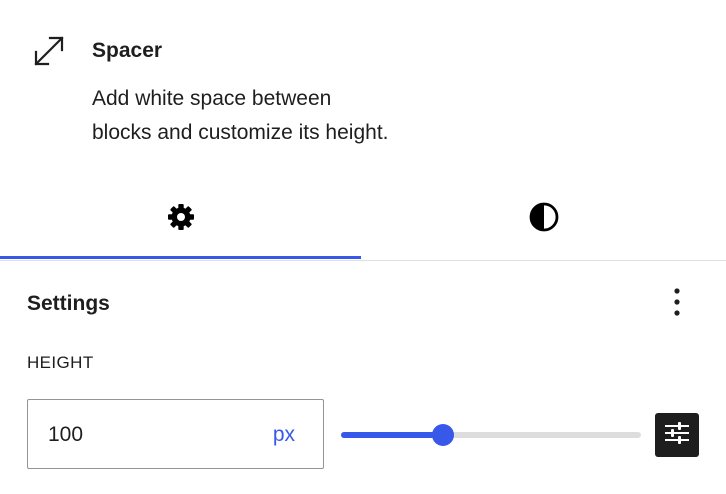 Image resolution: width=726 pixels, height=494 pixels. I want to click on height-unit-control: px, so click(175, 434).